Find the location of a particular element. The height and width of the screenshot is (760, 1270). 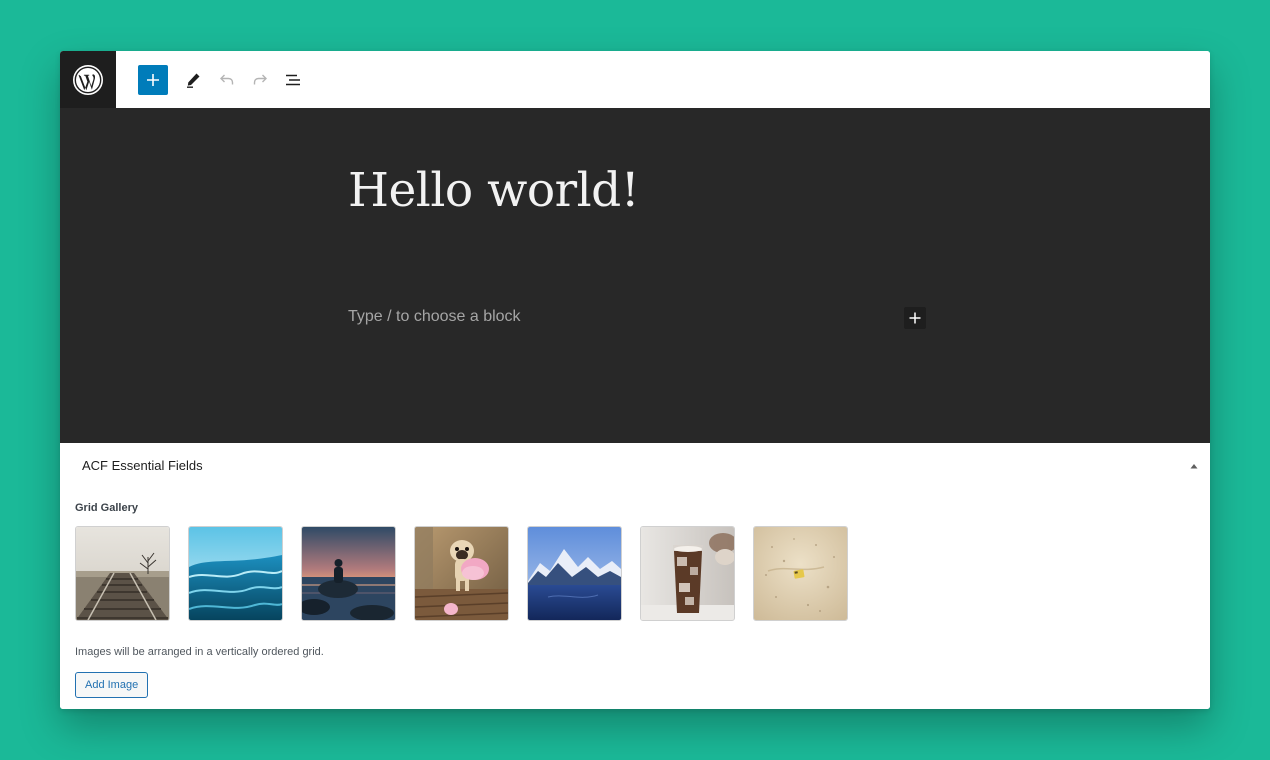

redo-icon is located at coordinates (260, 79).